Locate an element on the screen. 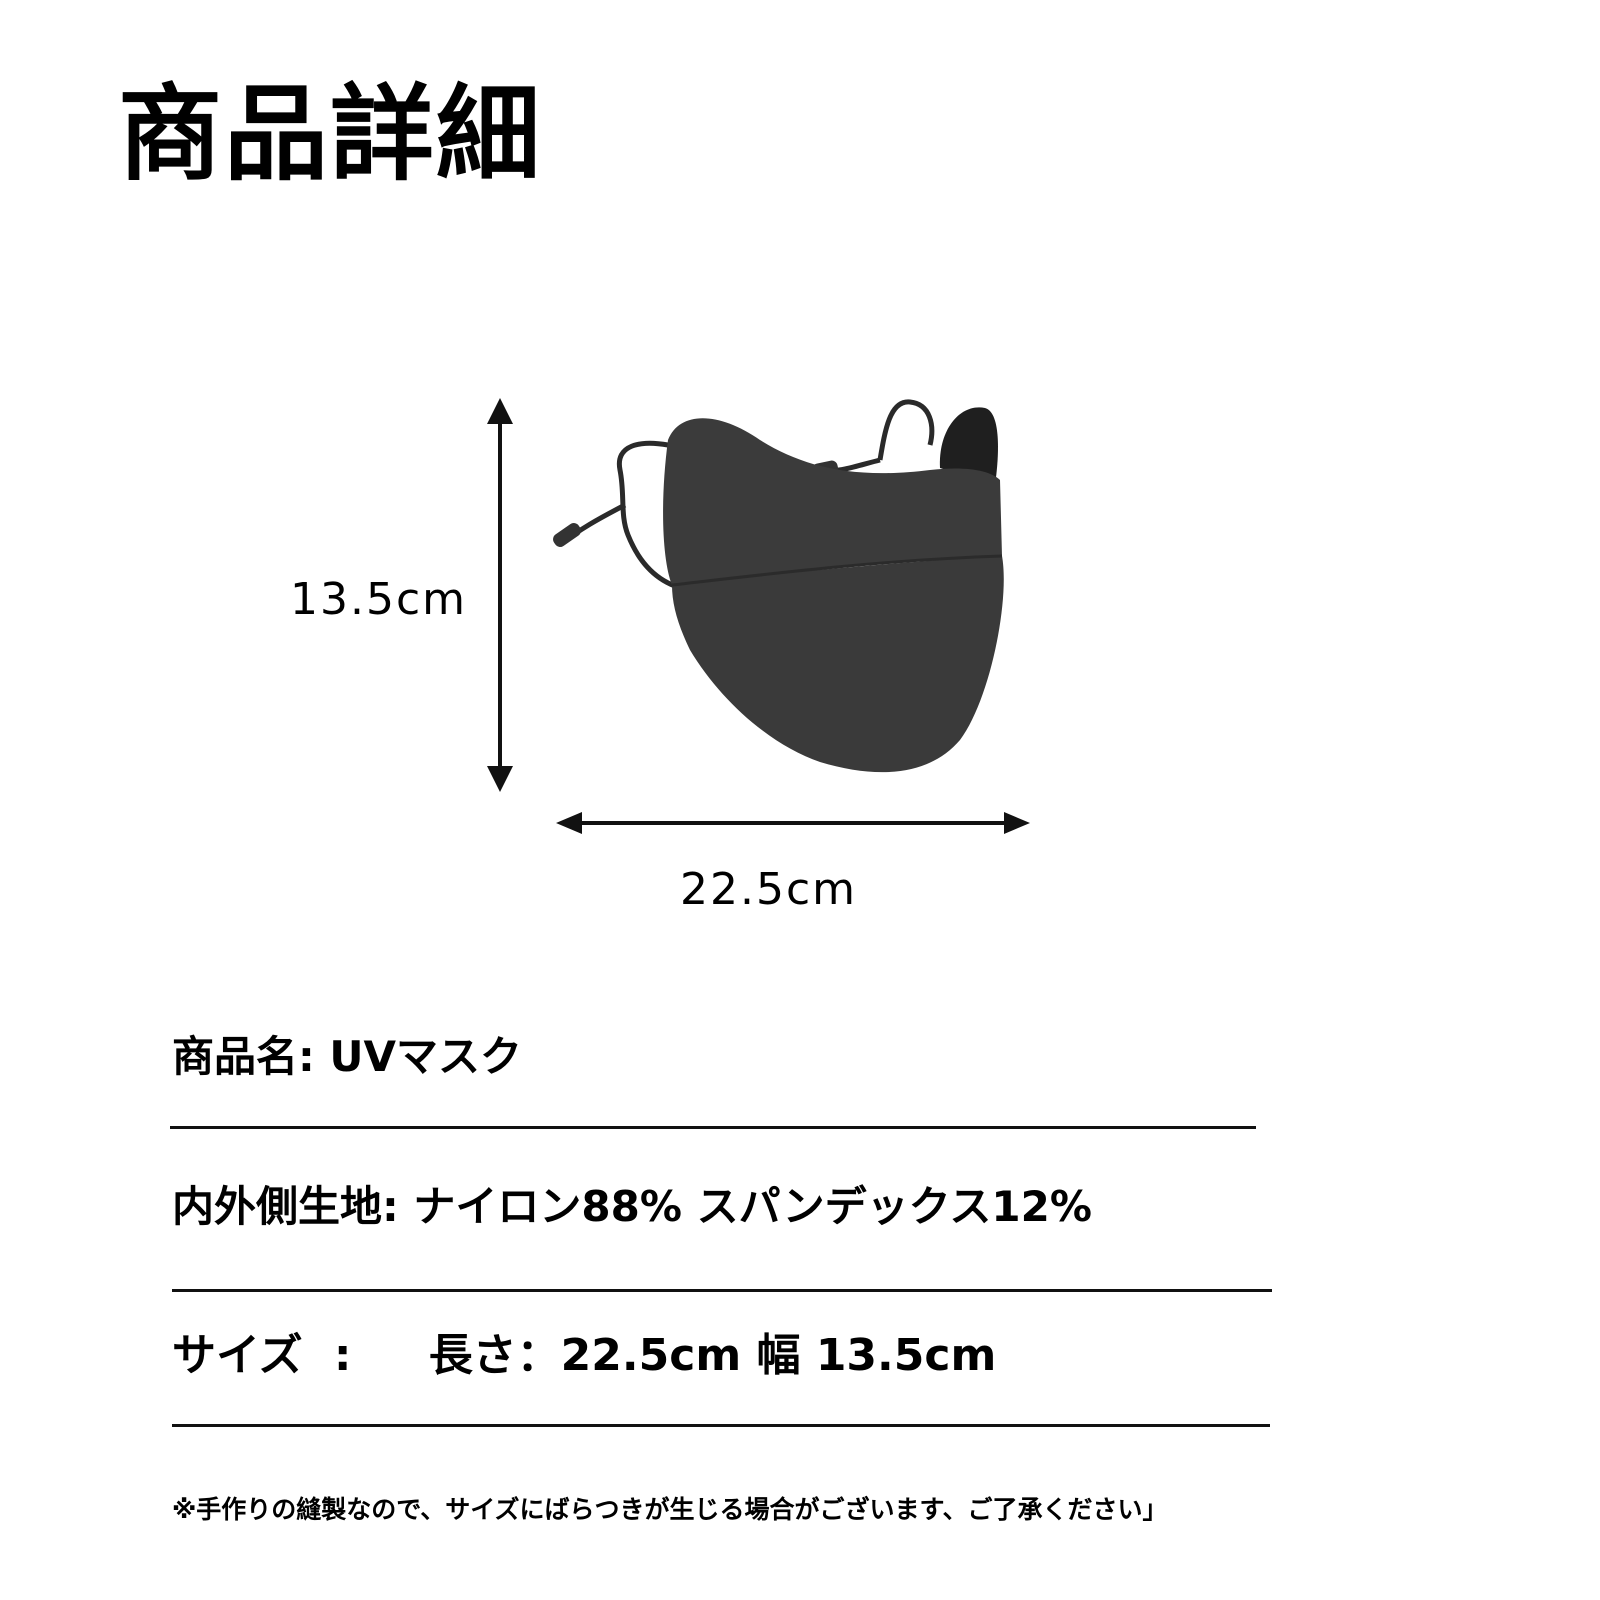  spec-size-value: 長さ：22.5cm 幅 13.5cm is located at coordinates (712, 1355).